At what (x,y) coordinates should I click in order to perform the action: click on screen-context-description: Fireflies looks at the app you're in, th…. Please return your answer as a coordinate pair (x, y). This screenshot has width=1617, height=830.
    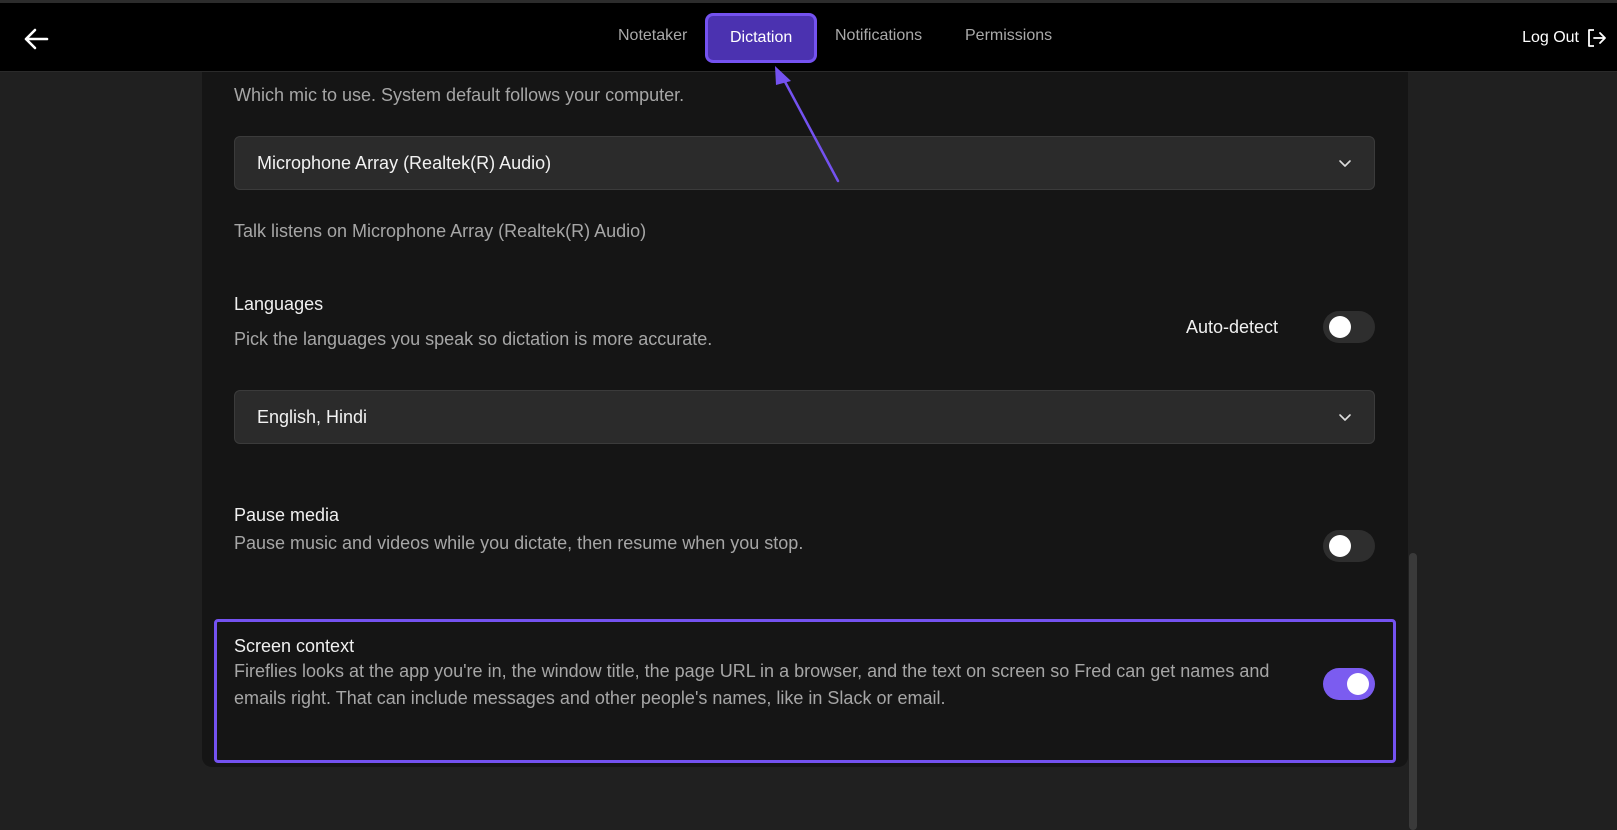
    Looking at the image, I should click on (752, 684).